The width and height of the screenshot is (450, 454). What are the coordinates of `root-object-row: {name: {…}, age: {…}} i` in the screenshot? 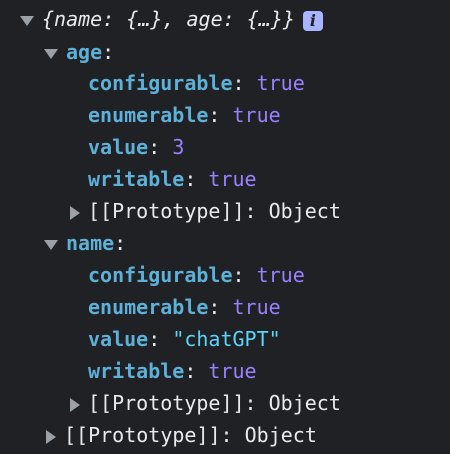 It's located at (171, 19).